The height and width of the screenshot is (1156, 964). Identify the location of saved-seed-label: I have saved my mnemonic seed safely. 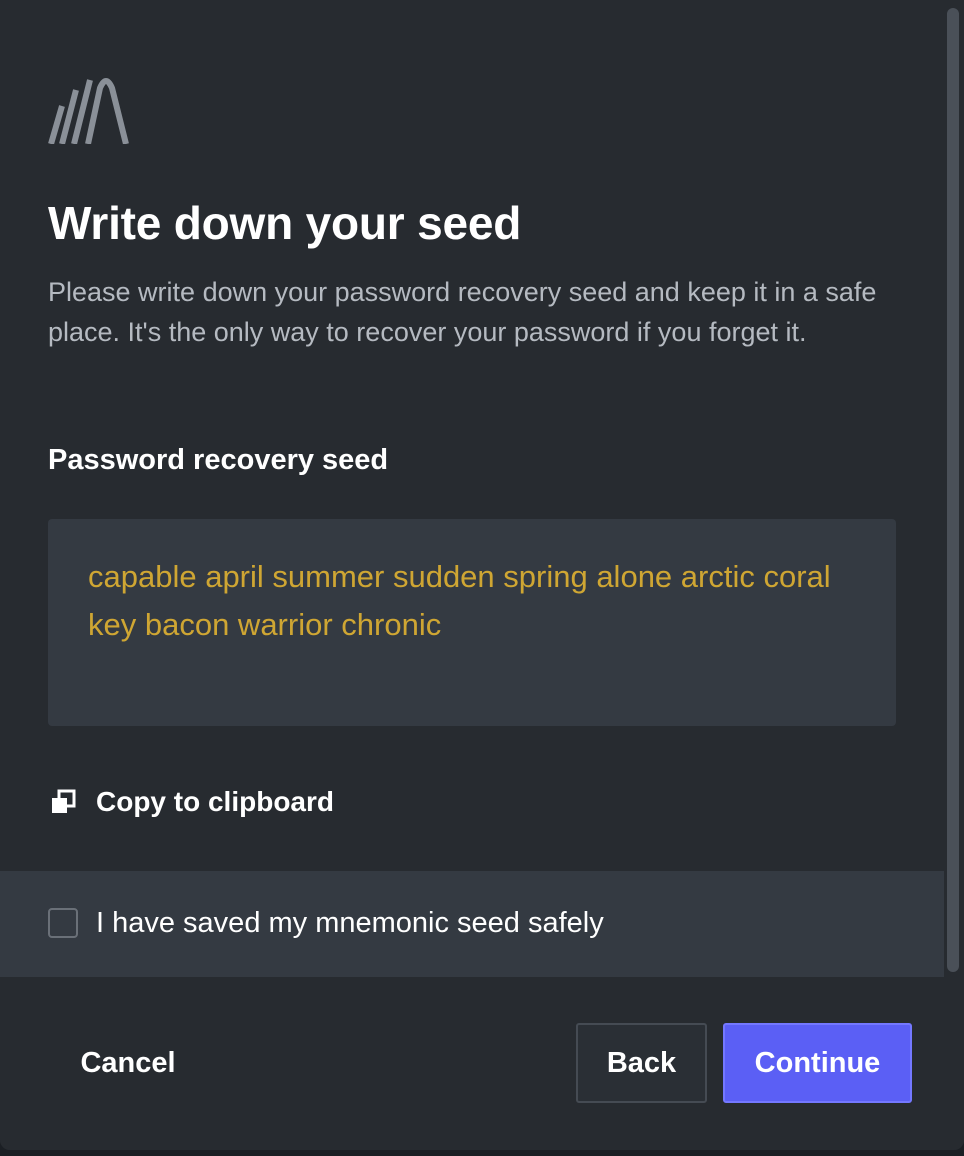
(350, 923).